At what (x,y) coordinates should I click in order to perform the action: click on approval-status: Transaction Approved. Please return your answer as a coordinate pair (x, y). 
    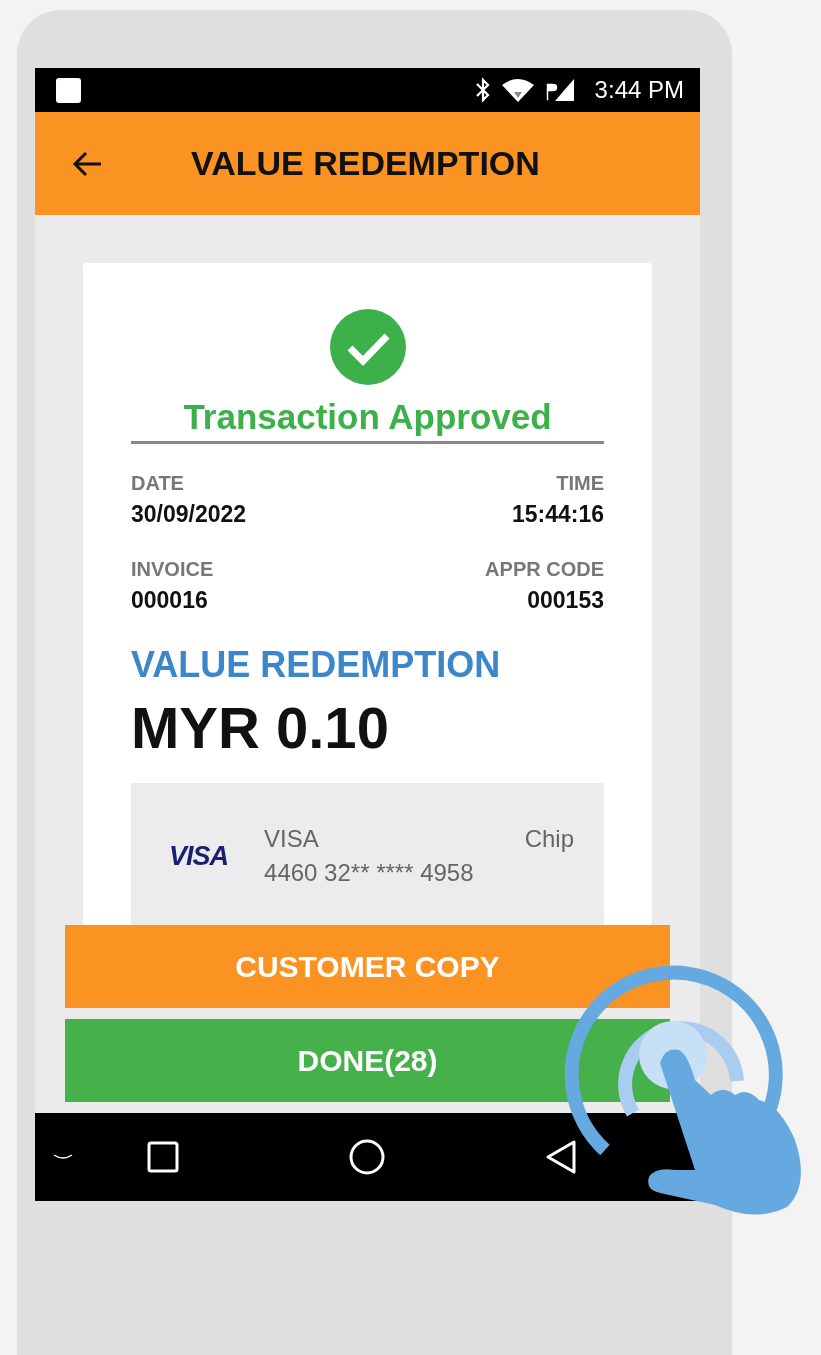
    Looking at the image, I should click on (367, 417).